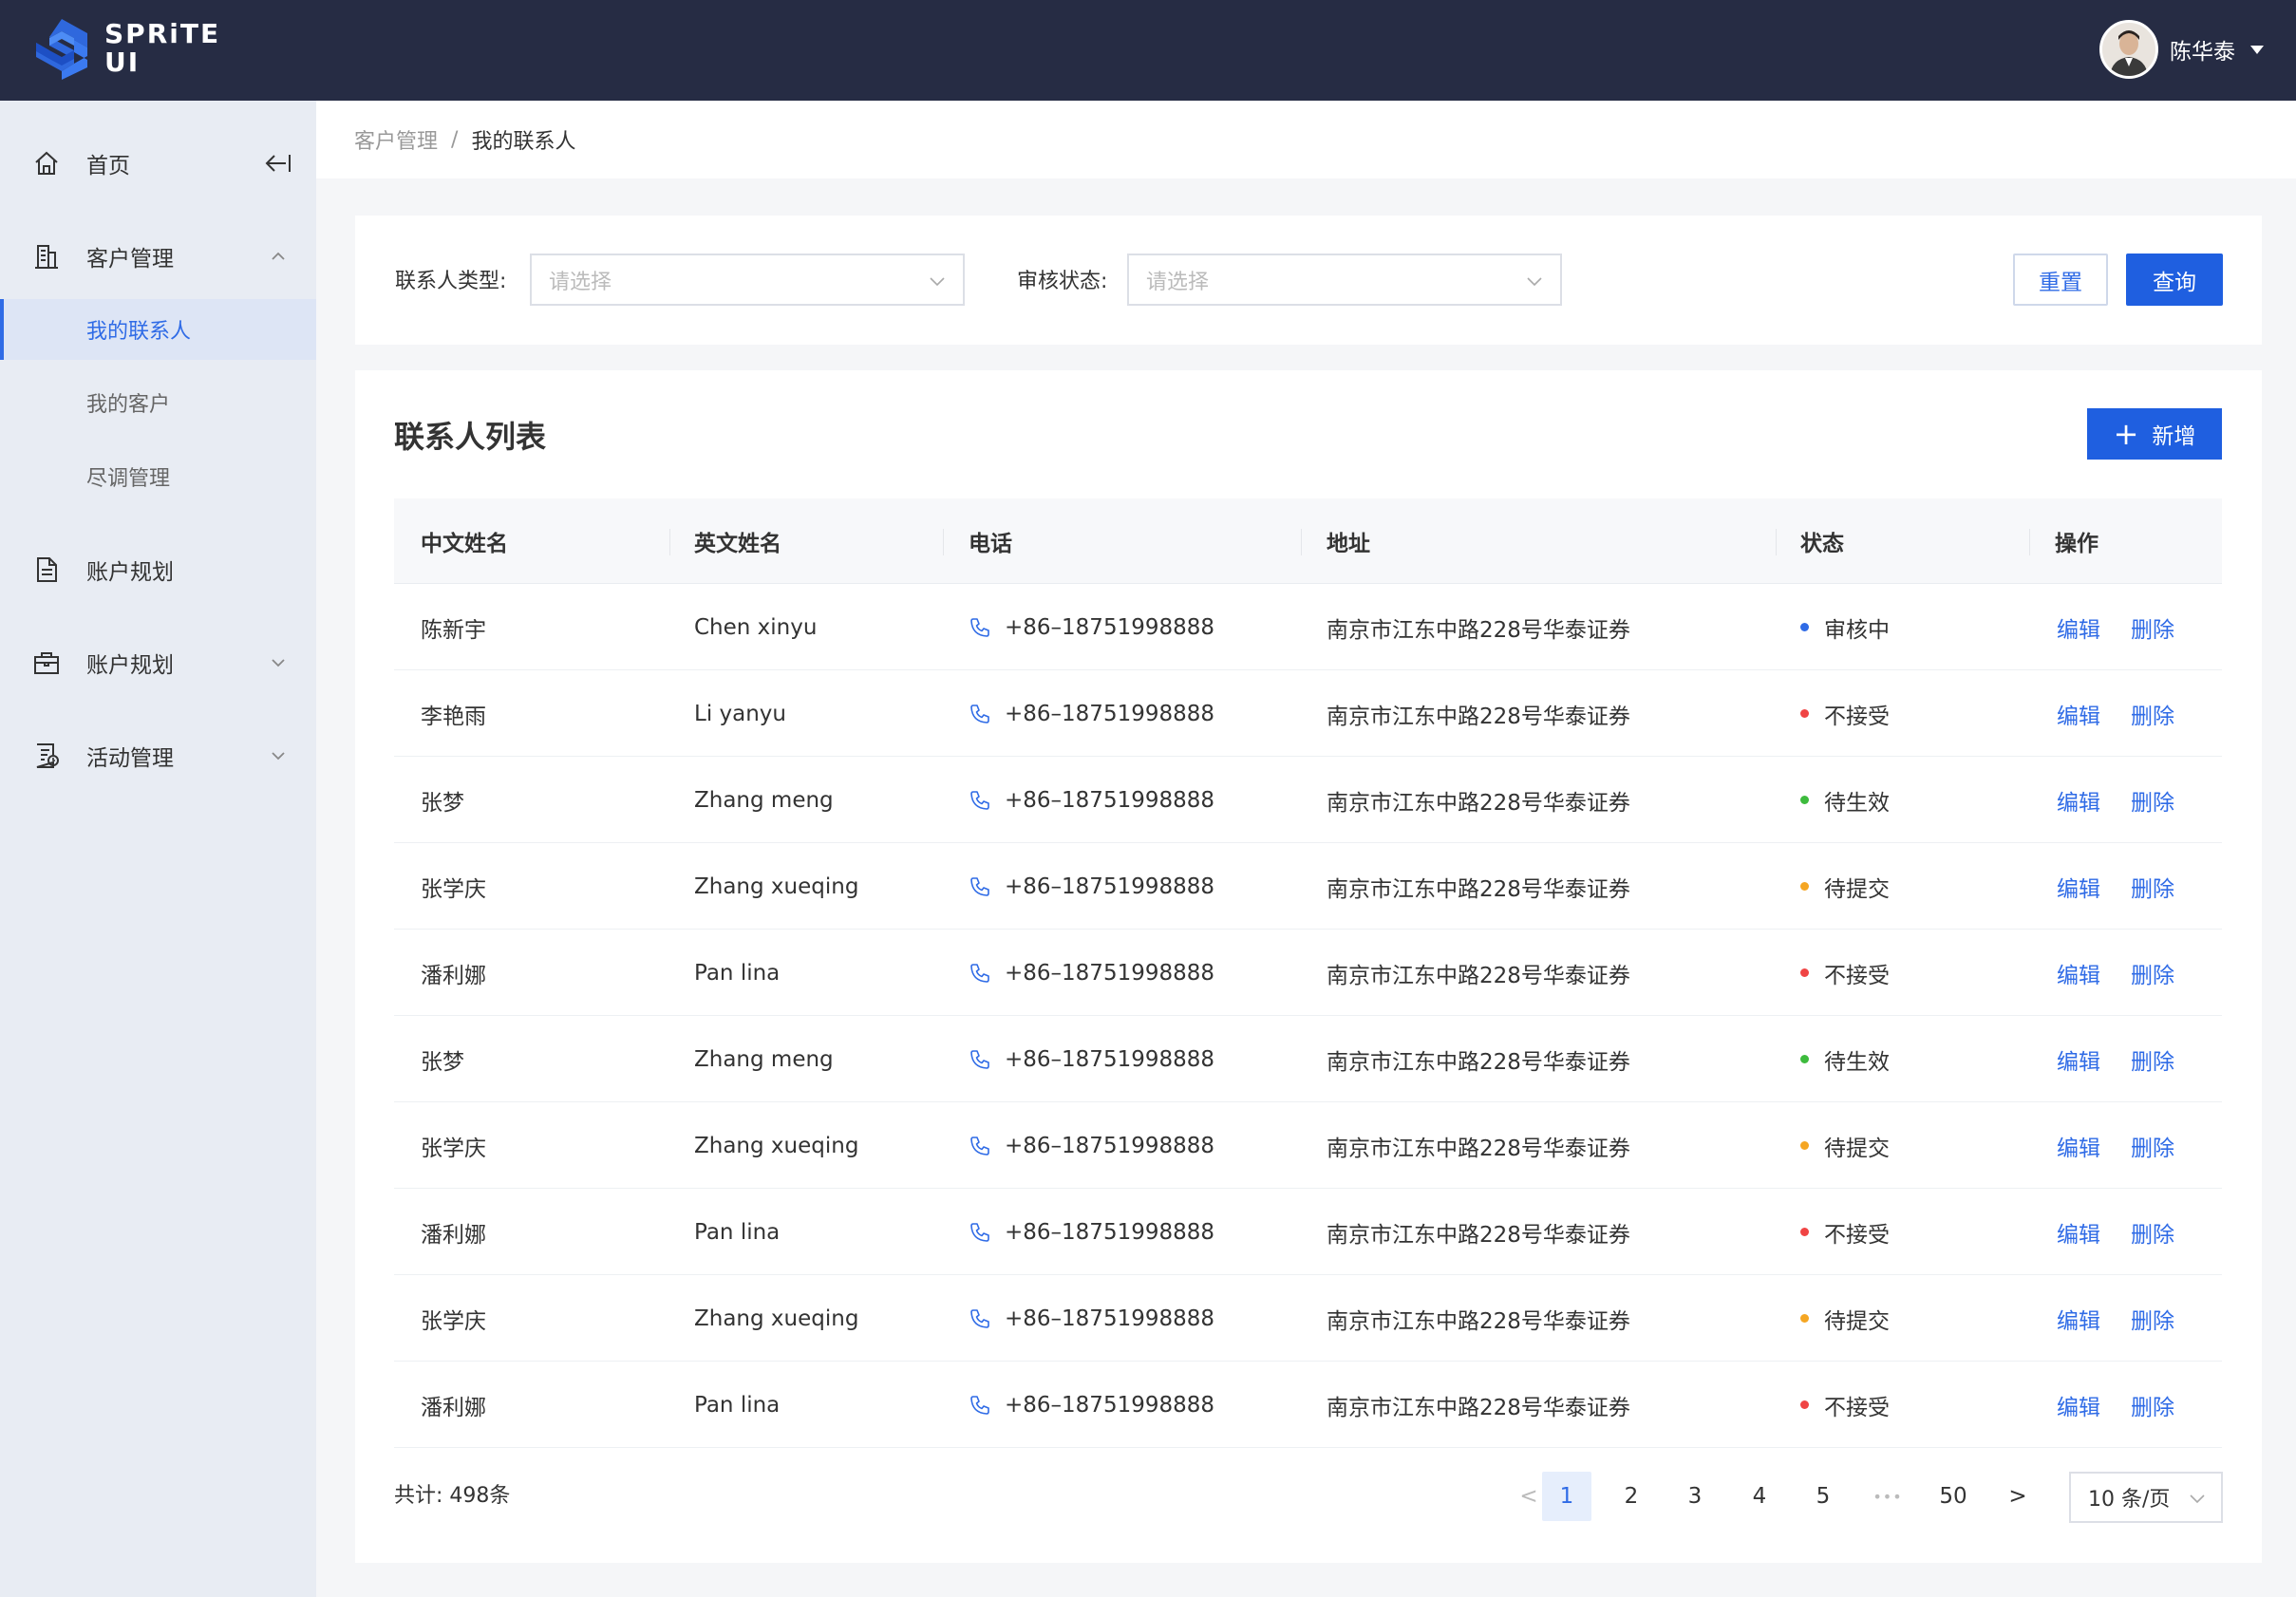 The height and width of the screenshot is (1597, 2296). I want to click on breadcrumb-current: 我的联系人, so click(523, 142).